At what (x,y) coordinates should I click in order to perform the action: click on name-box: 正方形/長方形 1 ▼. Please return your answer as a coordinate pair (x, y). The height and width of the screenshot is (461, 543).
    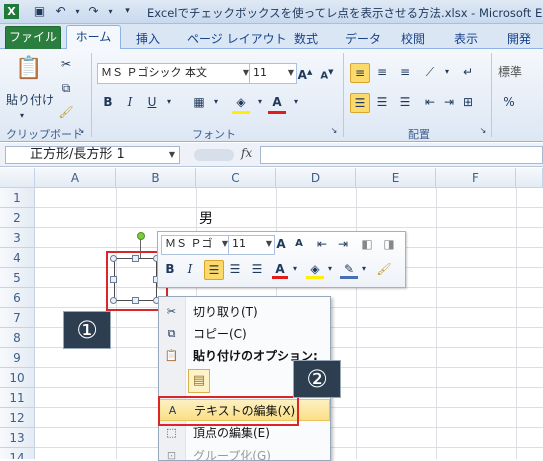
    Looking at the image, I should click on (92, 155).